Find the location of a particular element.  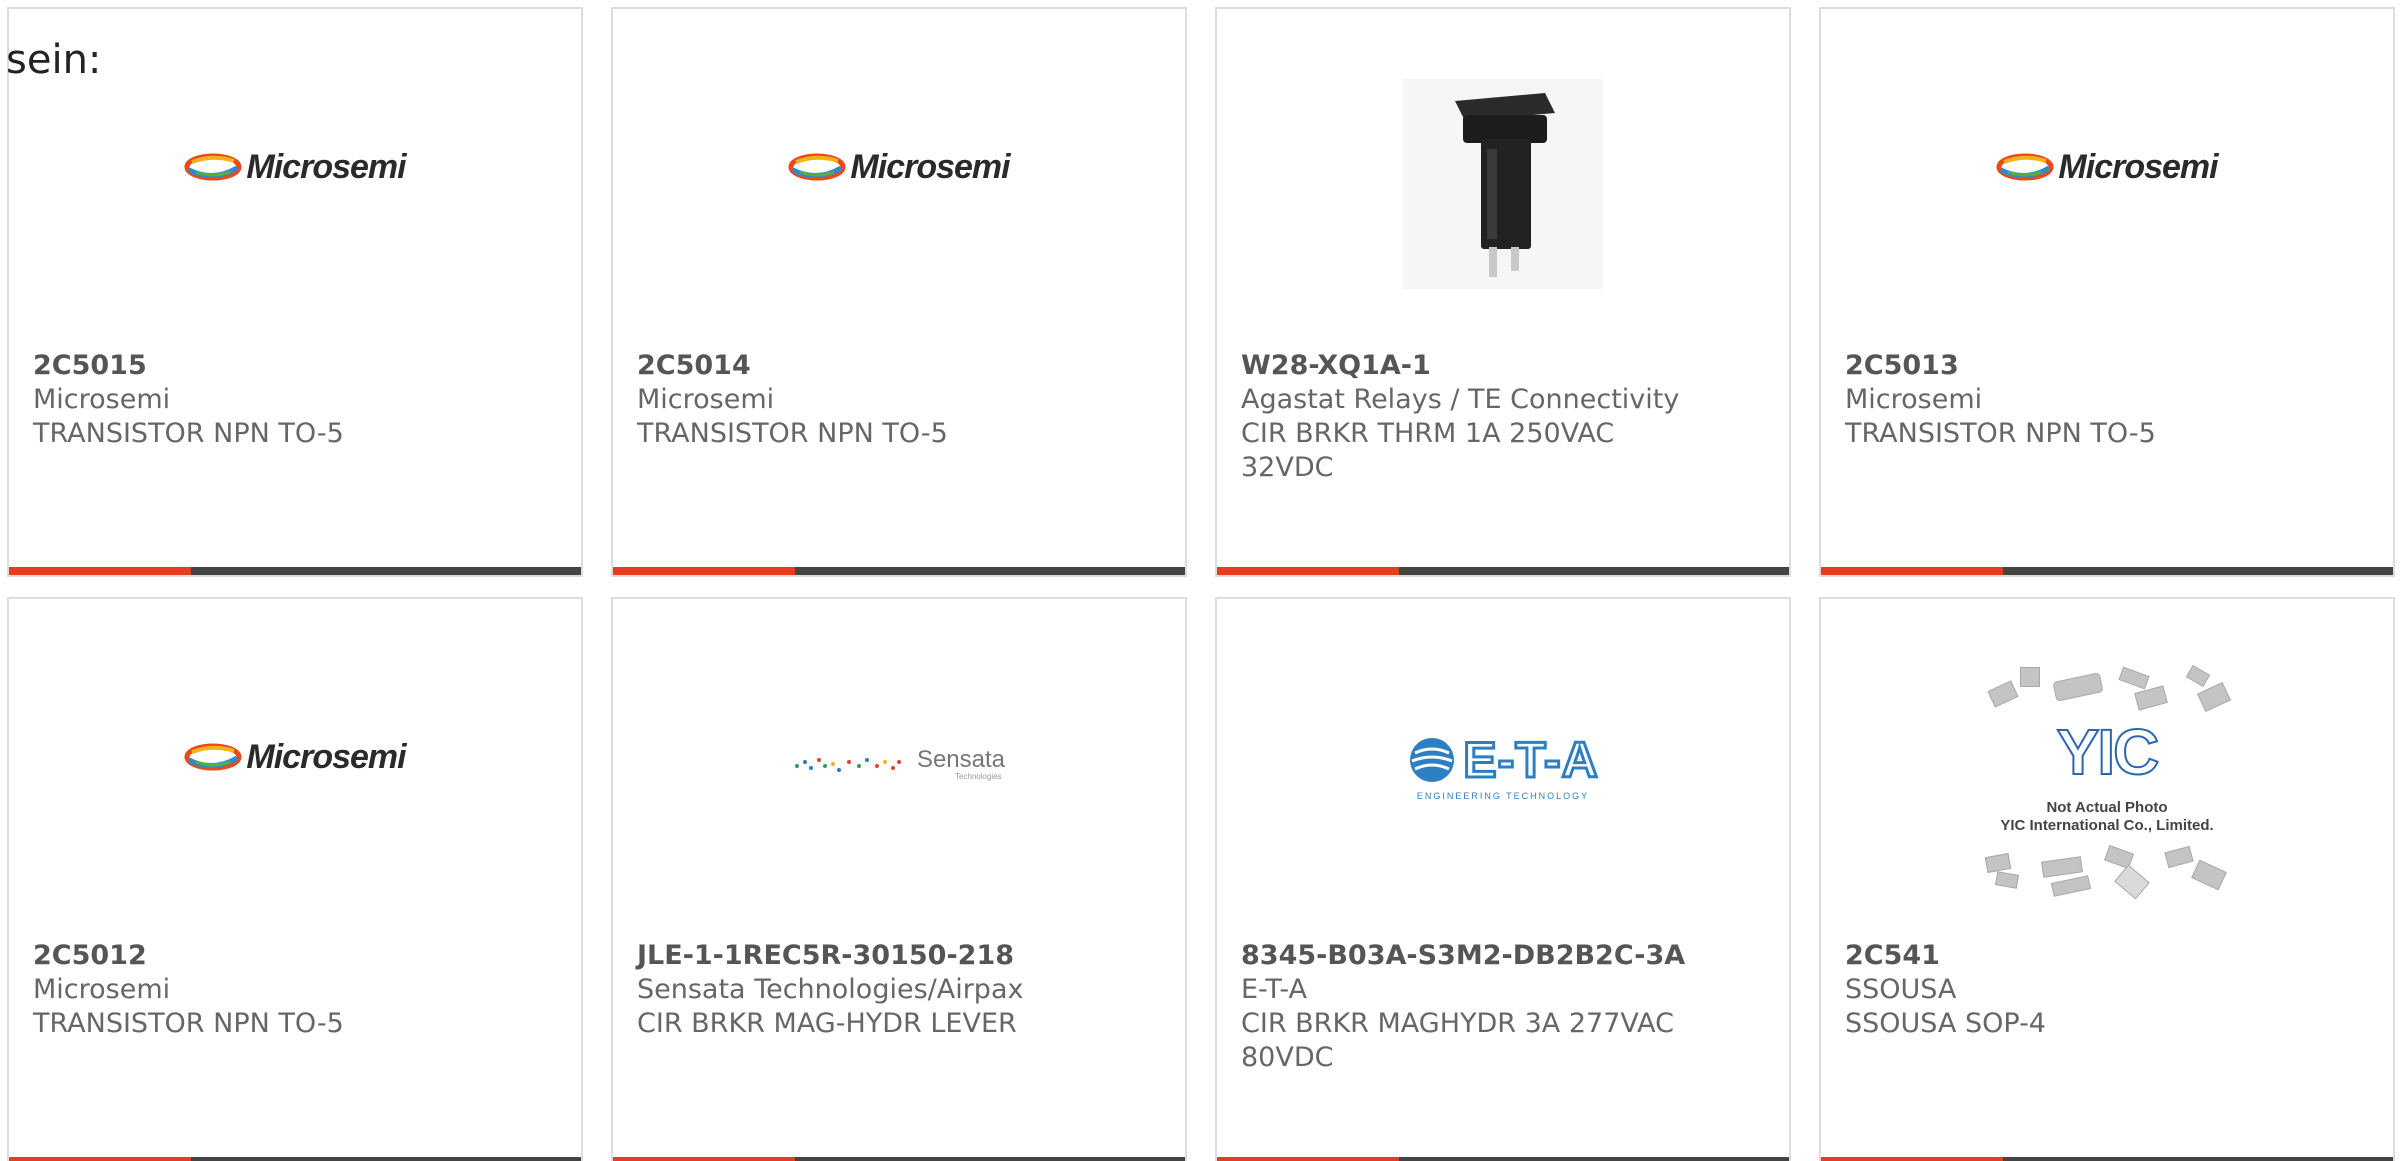

product-info: 2C541 SSOUSA SSOUSA SOP-4 is located at coordinates (2105, 990).